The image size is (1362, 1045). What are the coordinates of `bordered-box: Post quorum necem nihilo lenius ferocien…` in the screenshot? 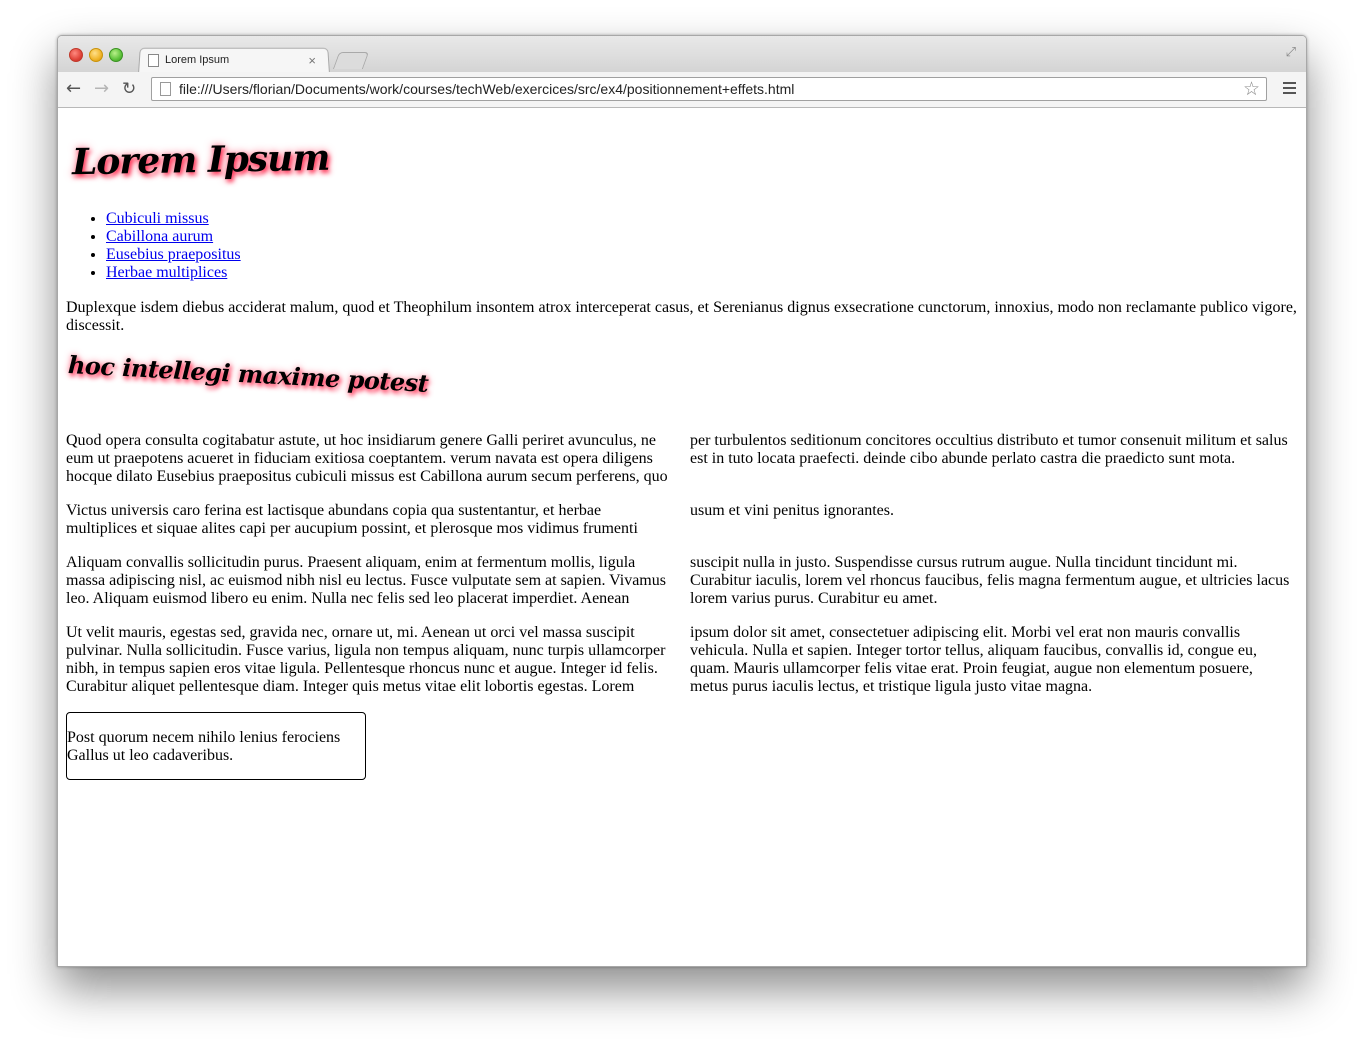 It's located at (216, 746).